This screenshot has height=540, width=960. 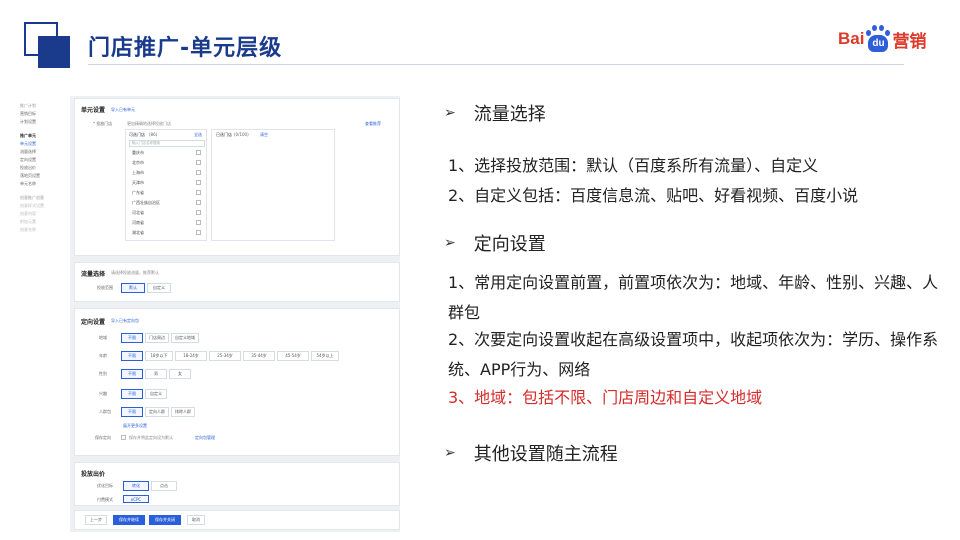 I want to click on region-item: 湖北省, so click(x=138, y=233).